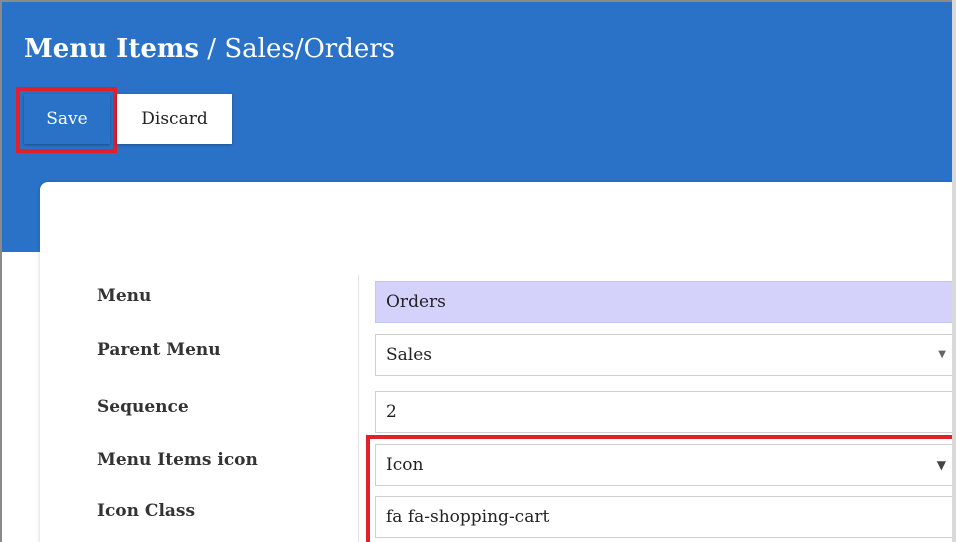 The height and width of the screenshot is (542, 956). Describe the element at coordinates (124, 296) in the screenshot. I see `menu-label: Menu` at that location.